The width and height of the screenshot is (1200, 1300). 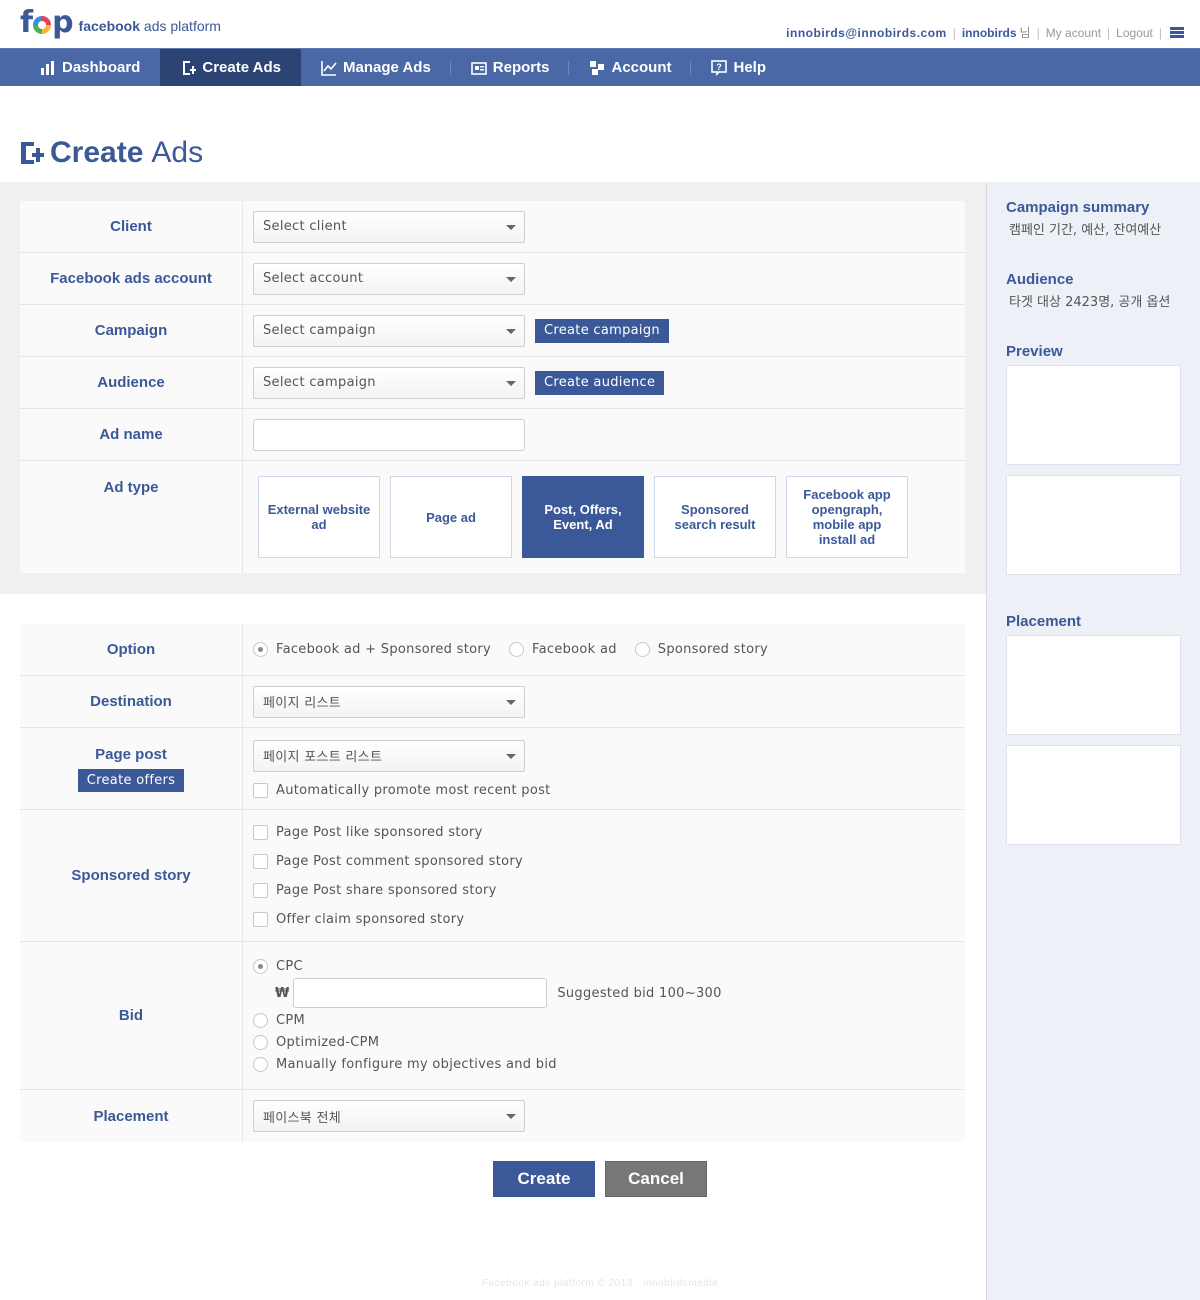 I want to click on option-radio-both: Facebook ad + Sponsored story, so click(x=372, y=649).